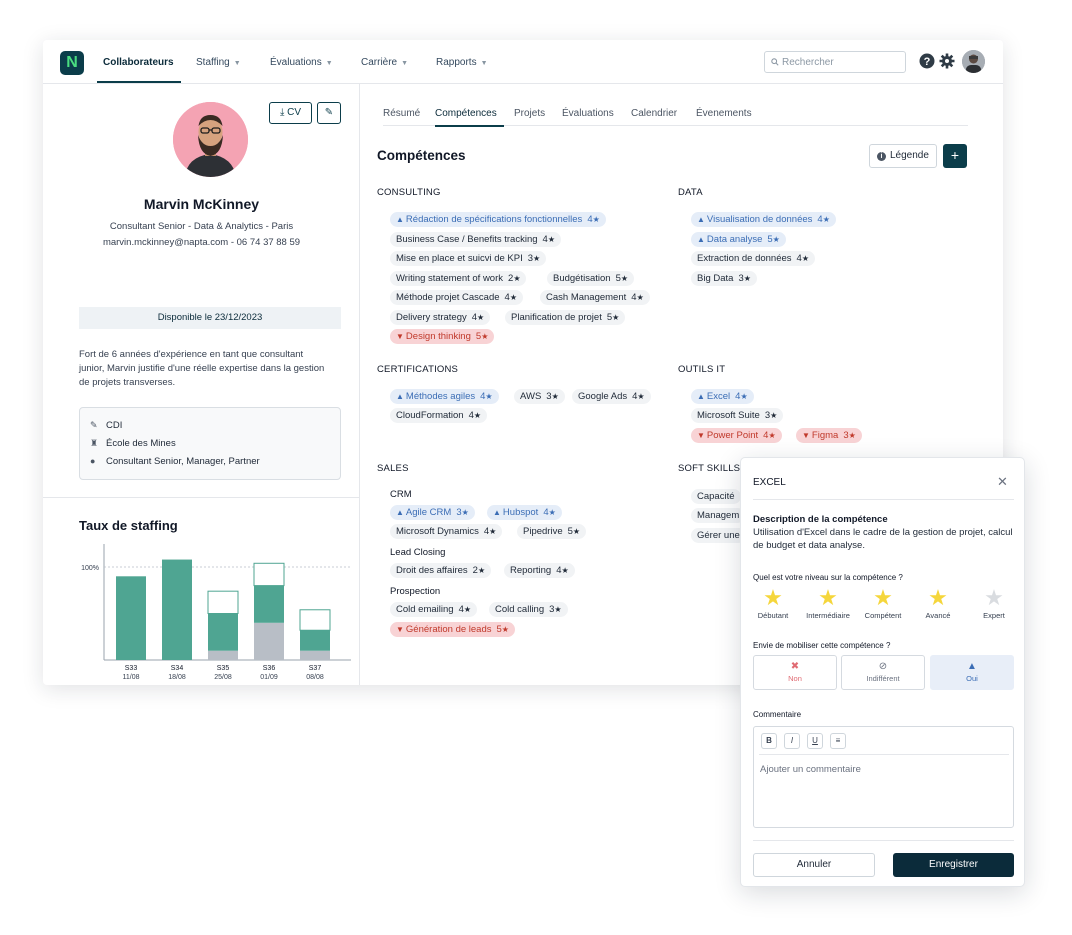 This screenshot has width=1072, height=935. What do you see at coordinates (462, 62) in the screenshot?
I see `nav-rapports: Rapports ▼` at bounding box center [462, 62].